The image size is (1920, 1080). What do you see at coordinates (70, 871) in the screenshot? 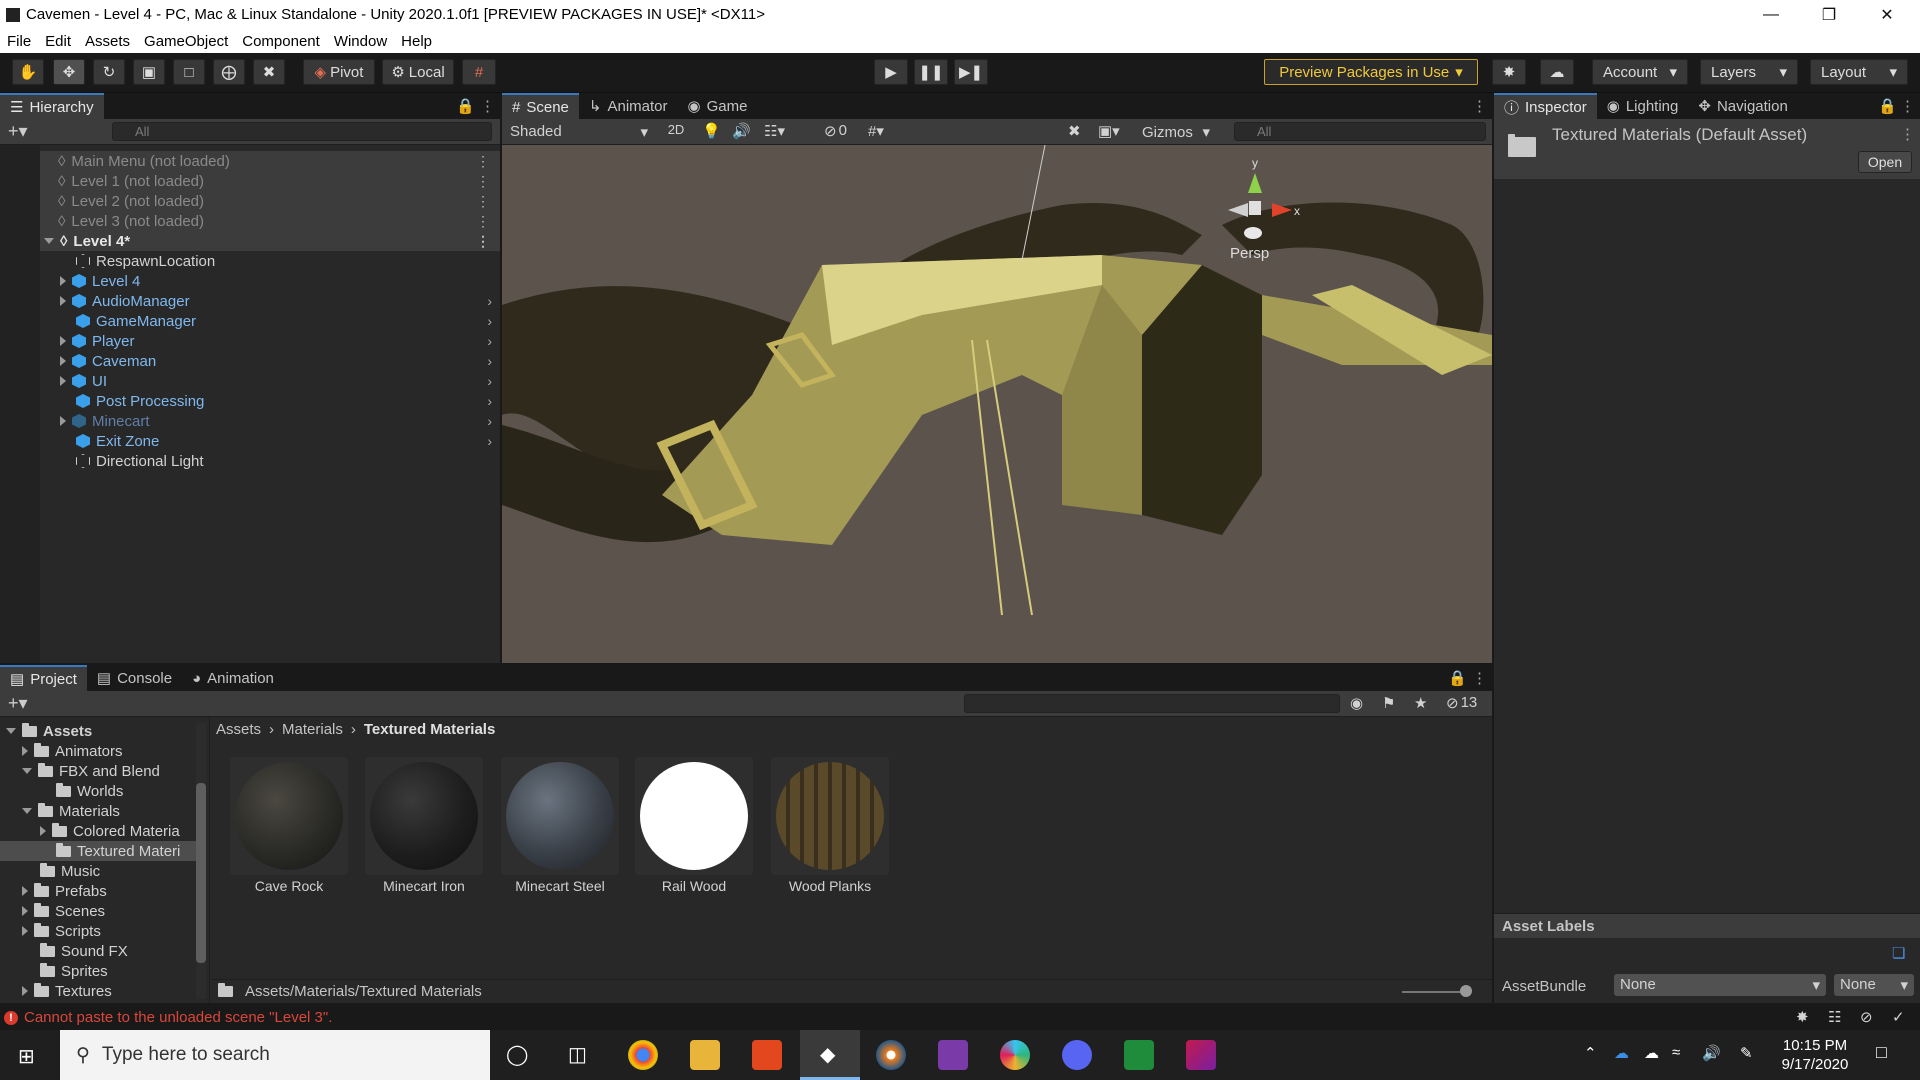
I see `tree-item-music: Music` at bounding box center [70, 871].